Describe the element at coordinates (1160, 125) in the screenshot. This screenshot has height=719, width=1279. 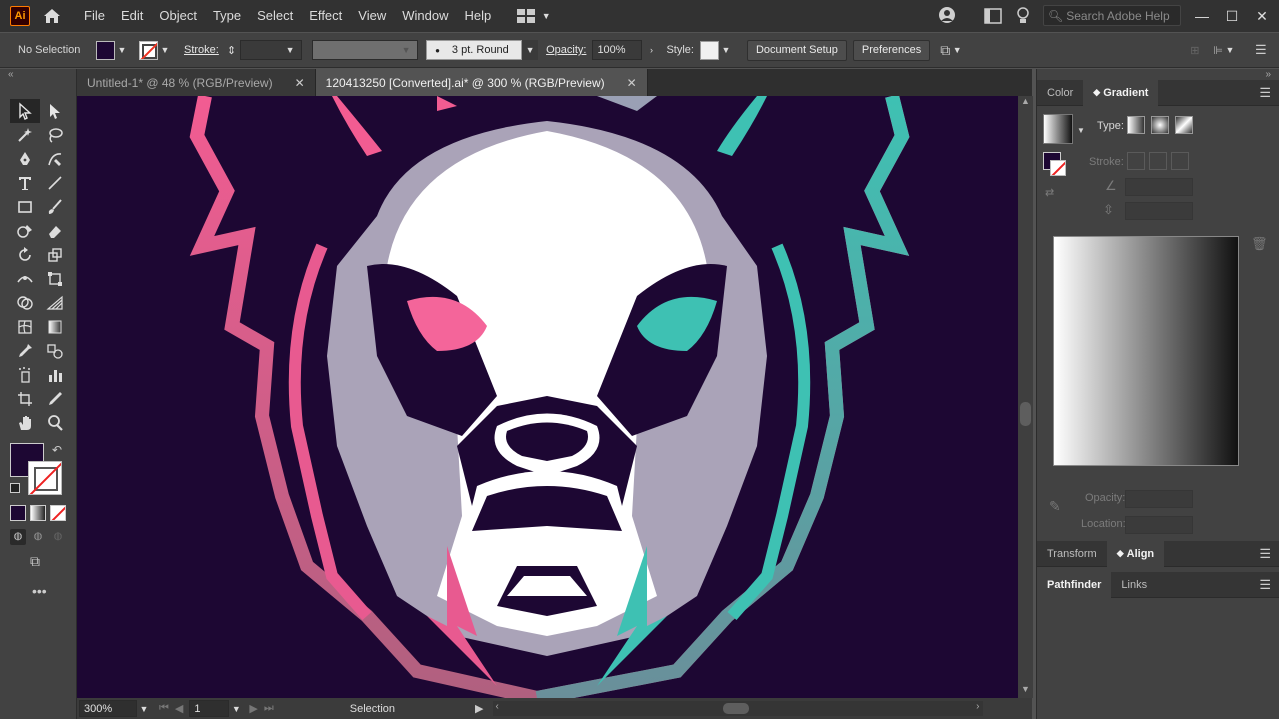
I see `radial-gradient-icon` at that location.